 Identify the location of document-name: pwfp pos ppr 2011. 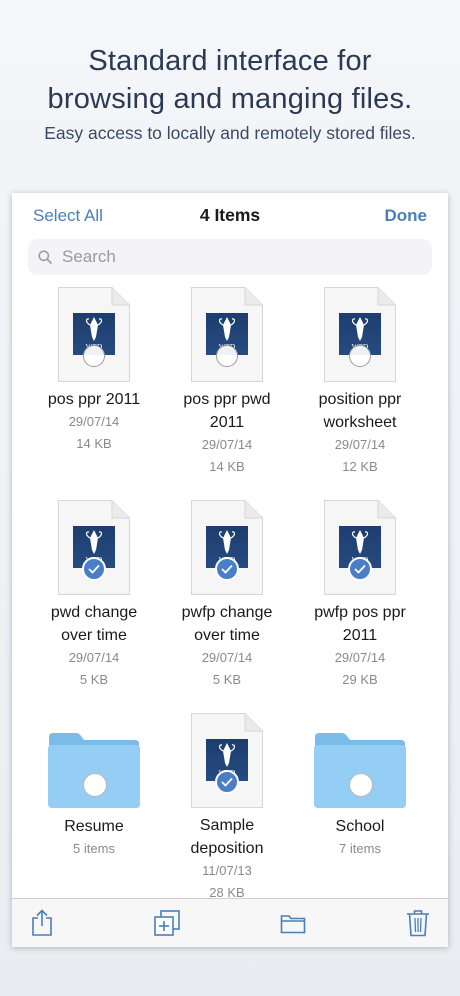
(360, 624).